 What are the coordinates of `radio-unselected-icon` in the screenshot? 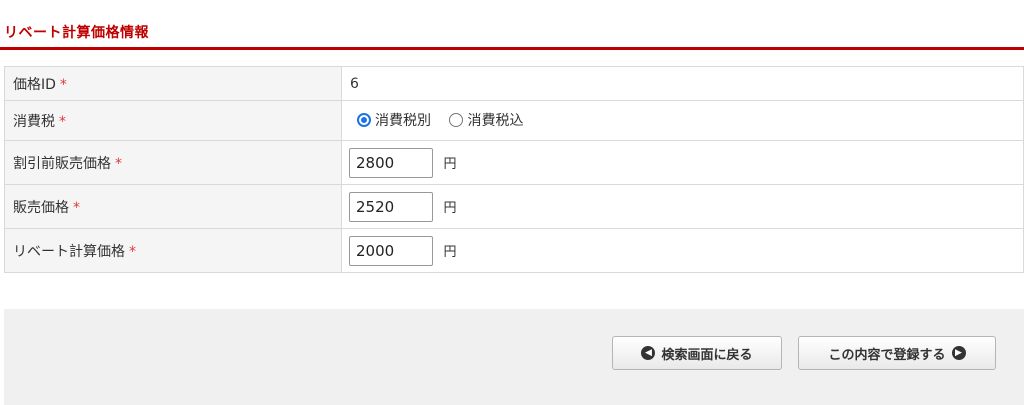 It's located at (456, 120).